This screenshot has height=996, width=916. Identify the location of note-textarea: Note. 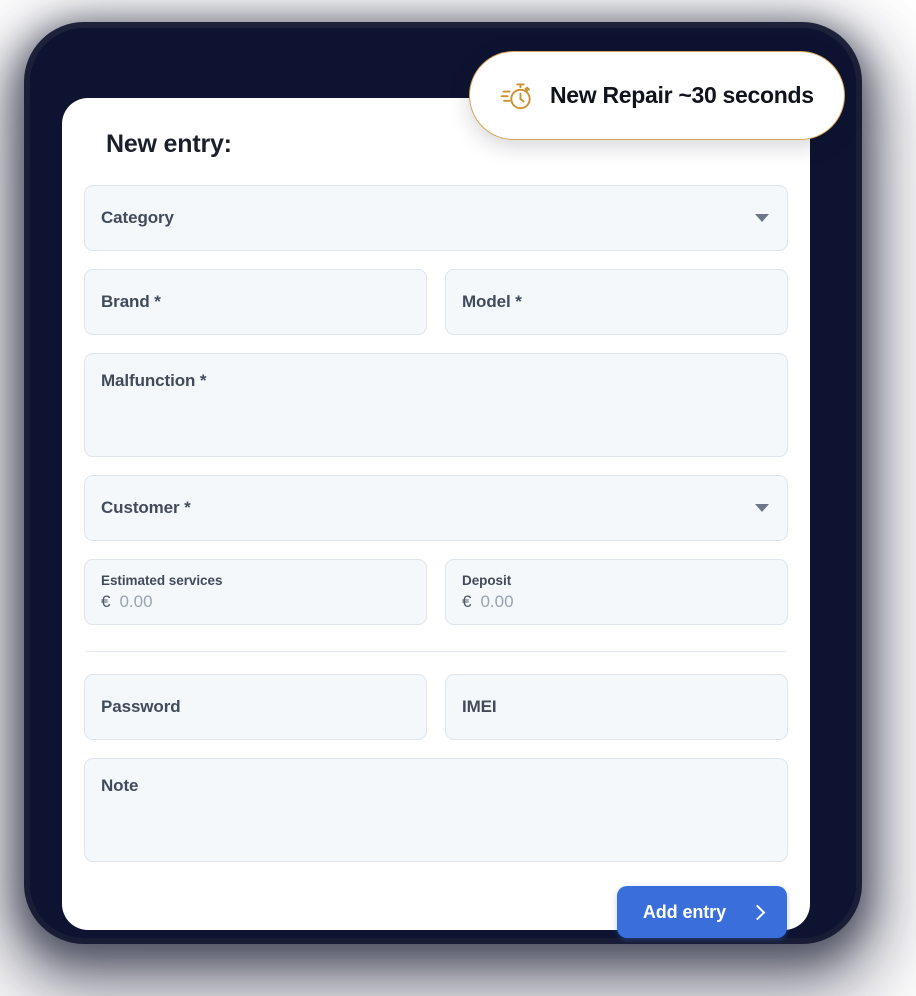
(436, 810).